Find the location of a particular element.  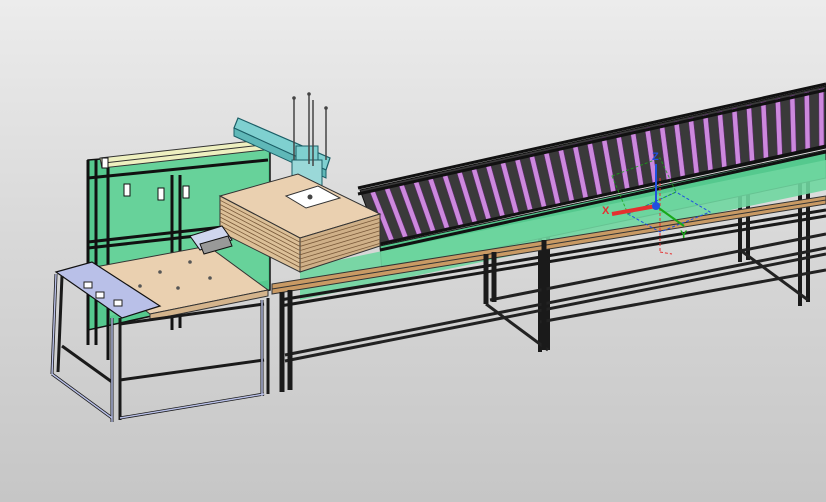

x-axis-label: X is located at coordinates (606, 211).